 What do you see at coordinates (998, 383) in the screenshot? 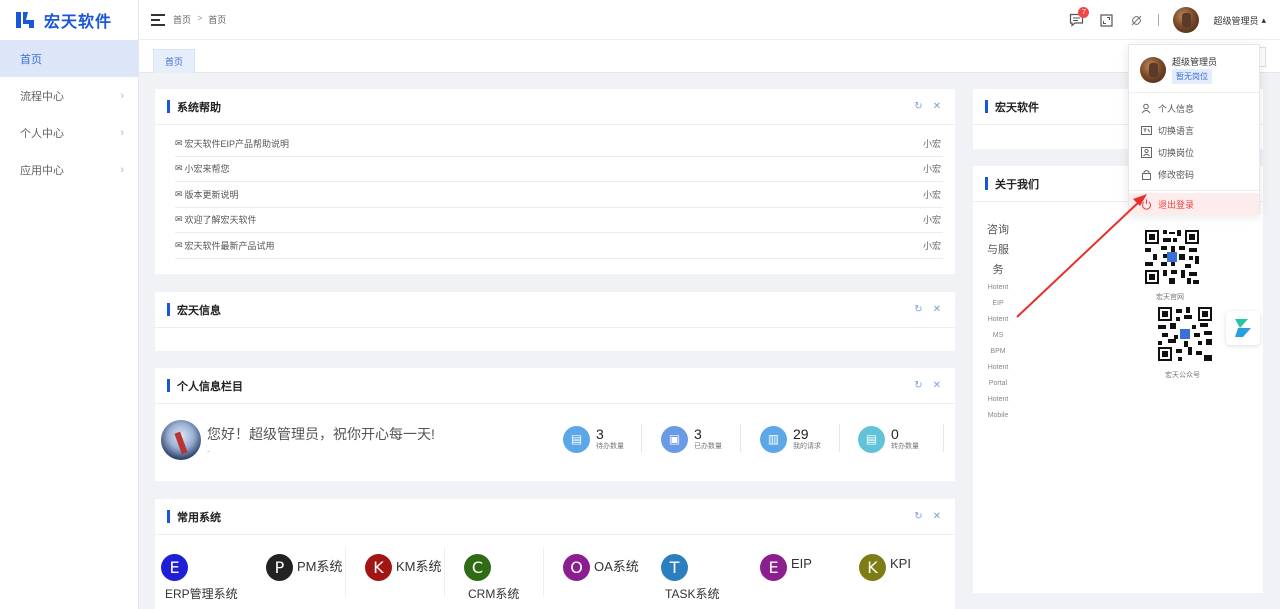
I see `about-line: Portal` at bounding box center [998, 383].